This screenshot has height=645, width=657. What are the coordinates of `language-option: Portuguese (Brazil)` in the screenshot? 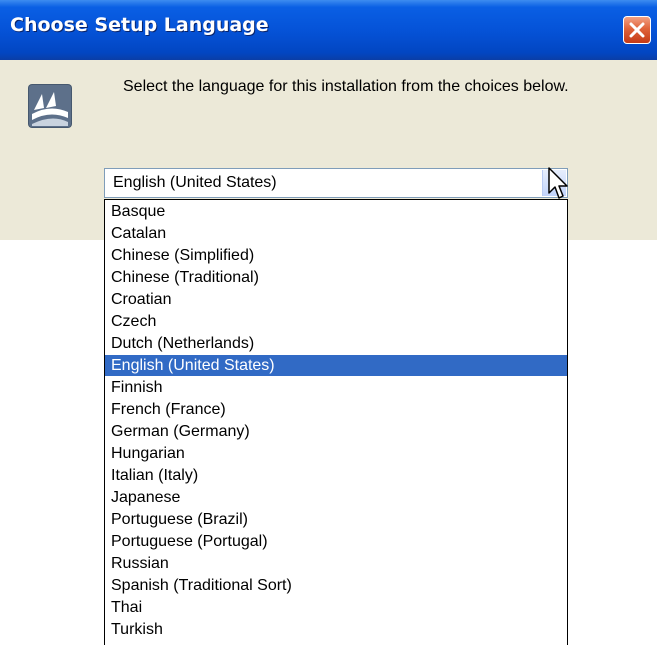 It's located at (336, 519).